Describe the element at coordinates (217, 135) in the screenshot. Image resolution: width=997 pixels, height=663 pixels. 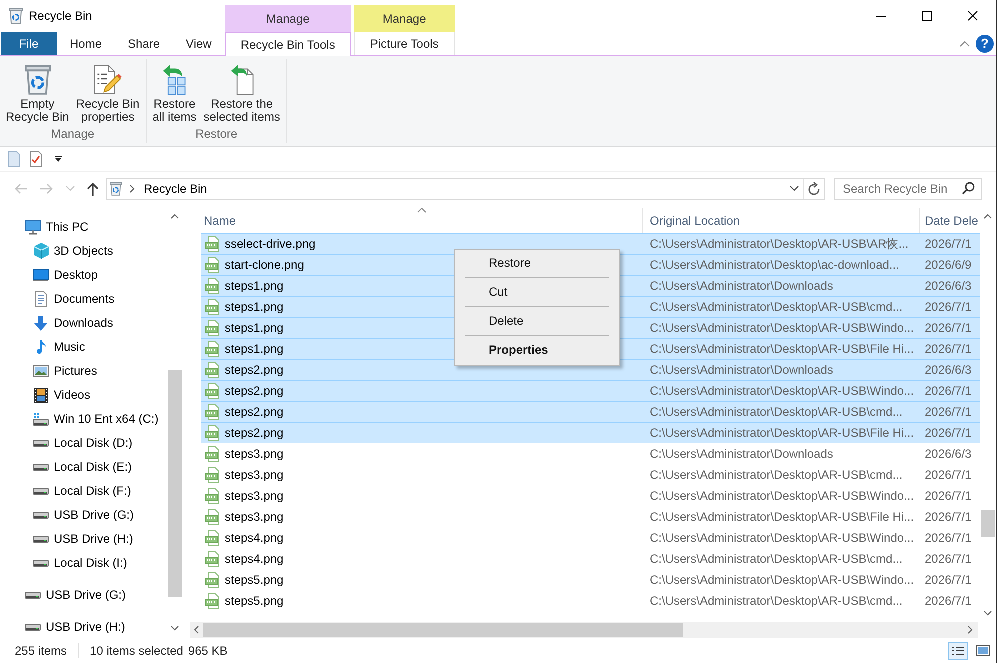
I see `group-label: Restore` at that location.